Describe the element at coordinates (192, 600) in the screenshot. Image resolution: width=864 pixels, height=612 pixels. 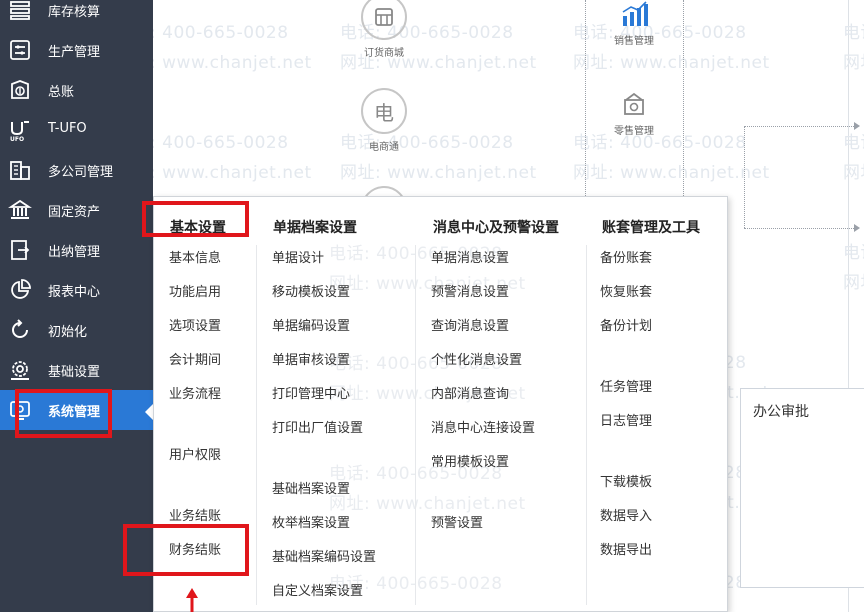
I see `up-arrow-icon` at that location.